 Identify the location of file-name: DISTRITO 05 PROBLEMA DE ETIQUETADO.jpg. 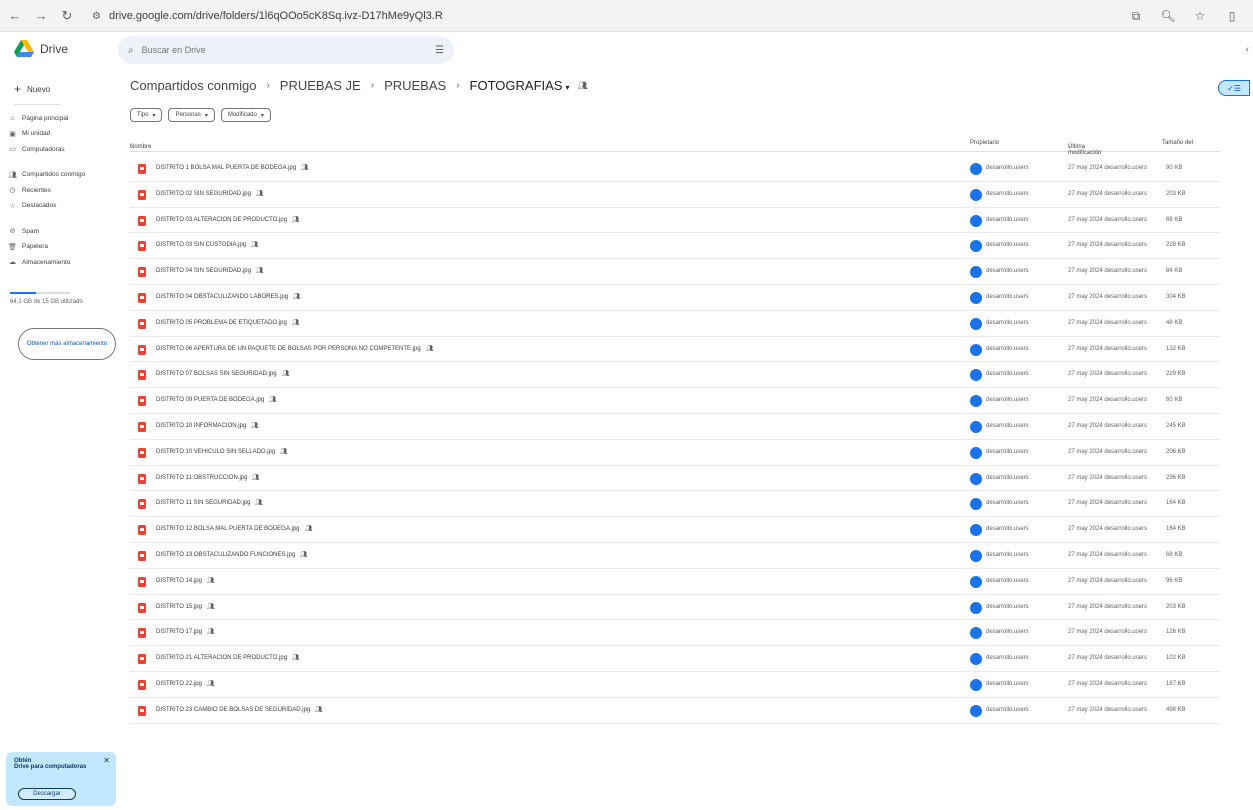
(221, 322).